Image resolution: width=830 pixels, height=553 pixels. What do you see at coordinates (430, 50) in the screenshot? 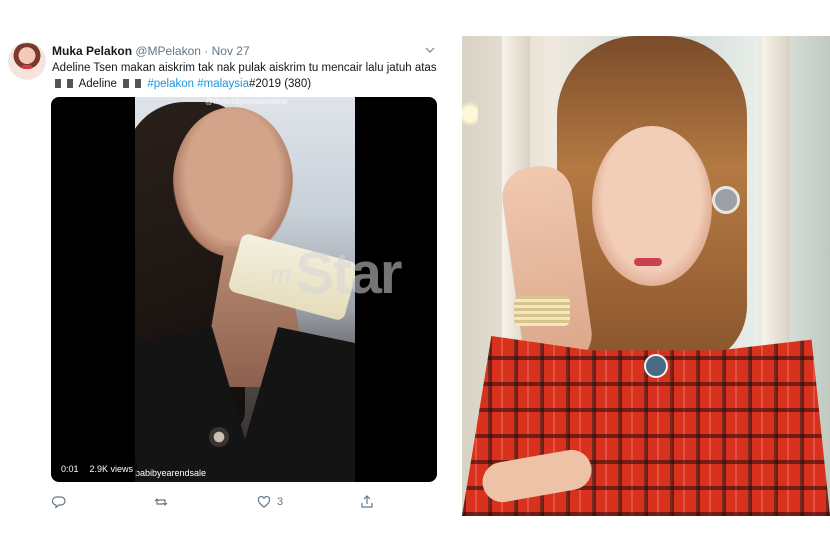
I see `chevron-down-icon` at bounding box center [430, 50].